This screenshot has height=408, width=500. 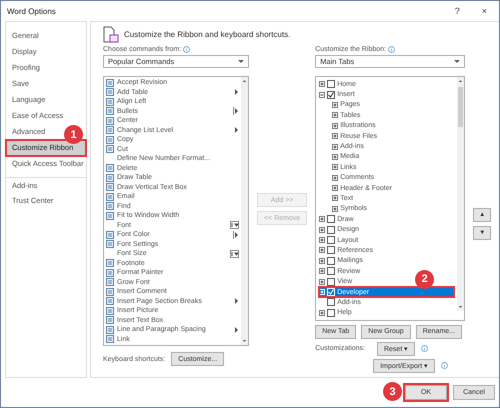 What do you see at coordinates (392, 391) in the screenshot?
I see `step-badge: 3` at bounding box center [392, 391].